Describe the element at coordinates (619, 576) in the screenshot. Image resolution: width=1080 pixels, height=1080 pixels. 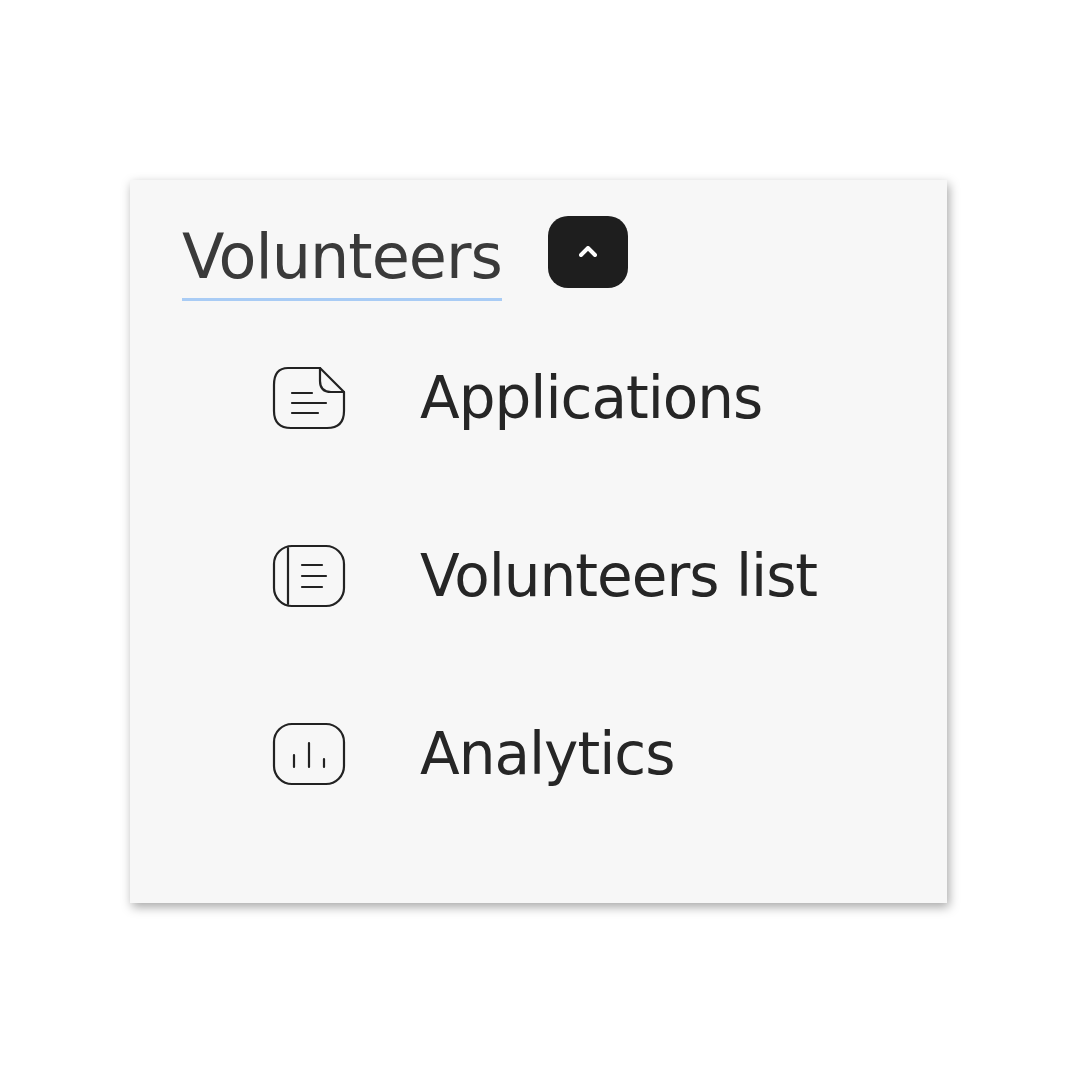
I see `menu-item: Volunteers list` at that location.